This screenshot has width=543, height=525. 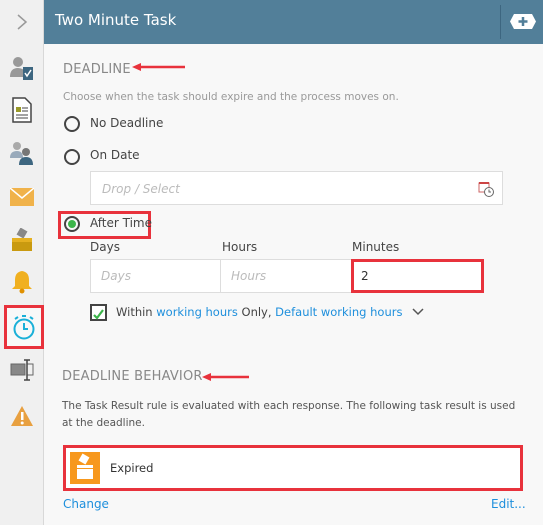 What do you see at coordinates (22, 197) in the screenshot?
I see `email-icon` at bounding box center [22, 197].